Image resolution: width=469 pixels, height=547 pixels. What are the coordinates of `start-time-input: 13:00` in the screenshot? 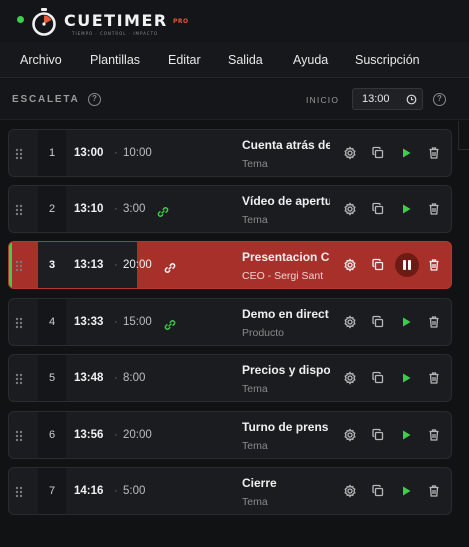 It's located at (387, 99).